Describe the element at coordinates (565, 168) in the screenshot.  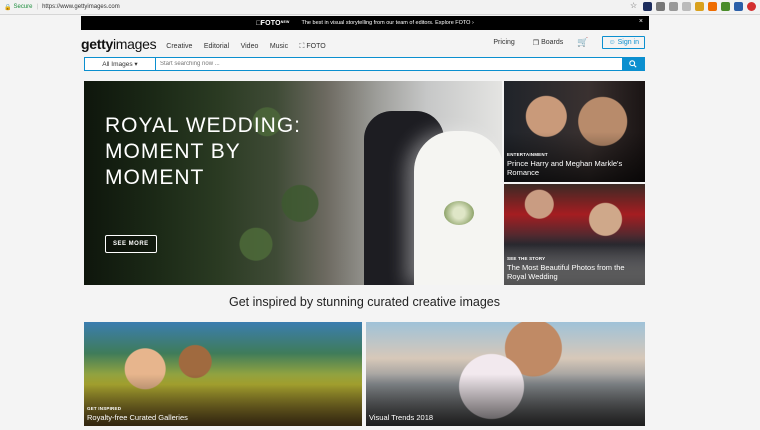
I see `card-title: Prince Harry and Meghan Markle's Romance` at that location.